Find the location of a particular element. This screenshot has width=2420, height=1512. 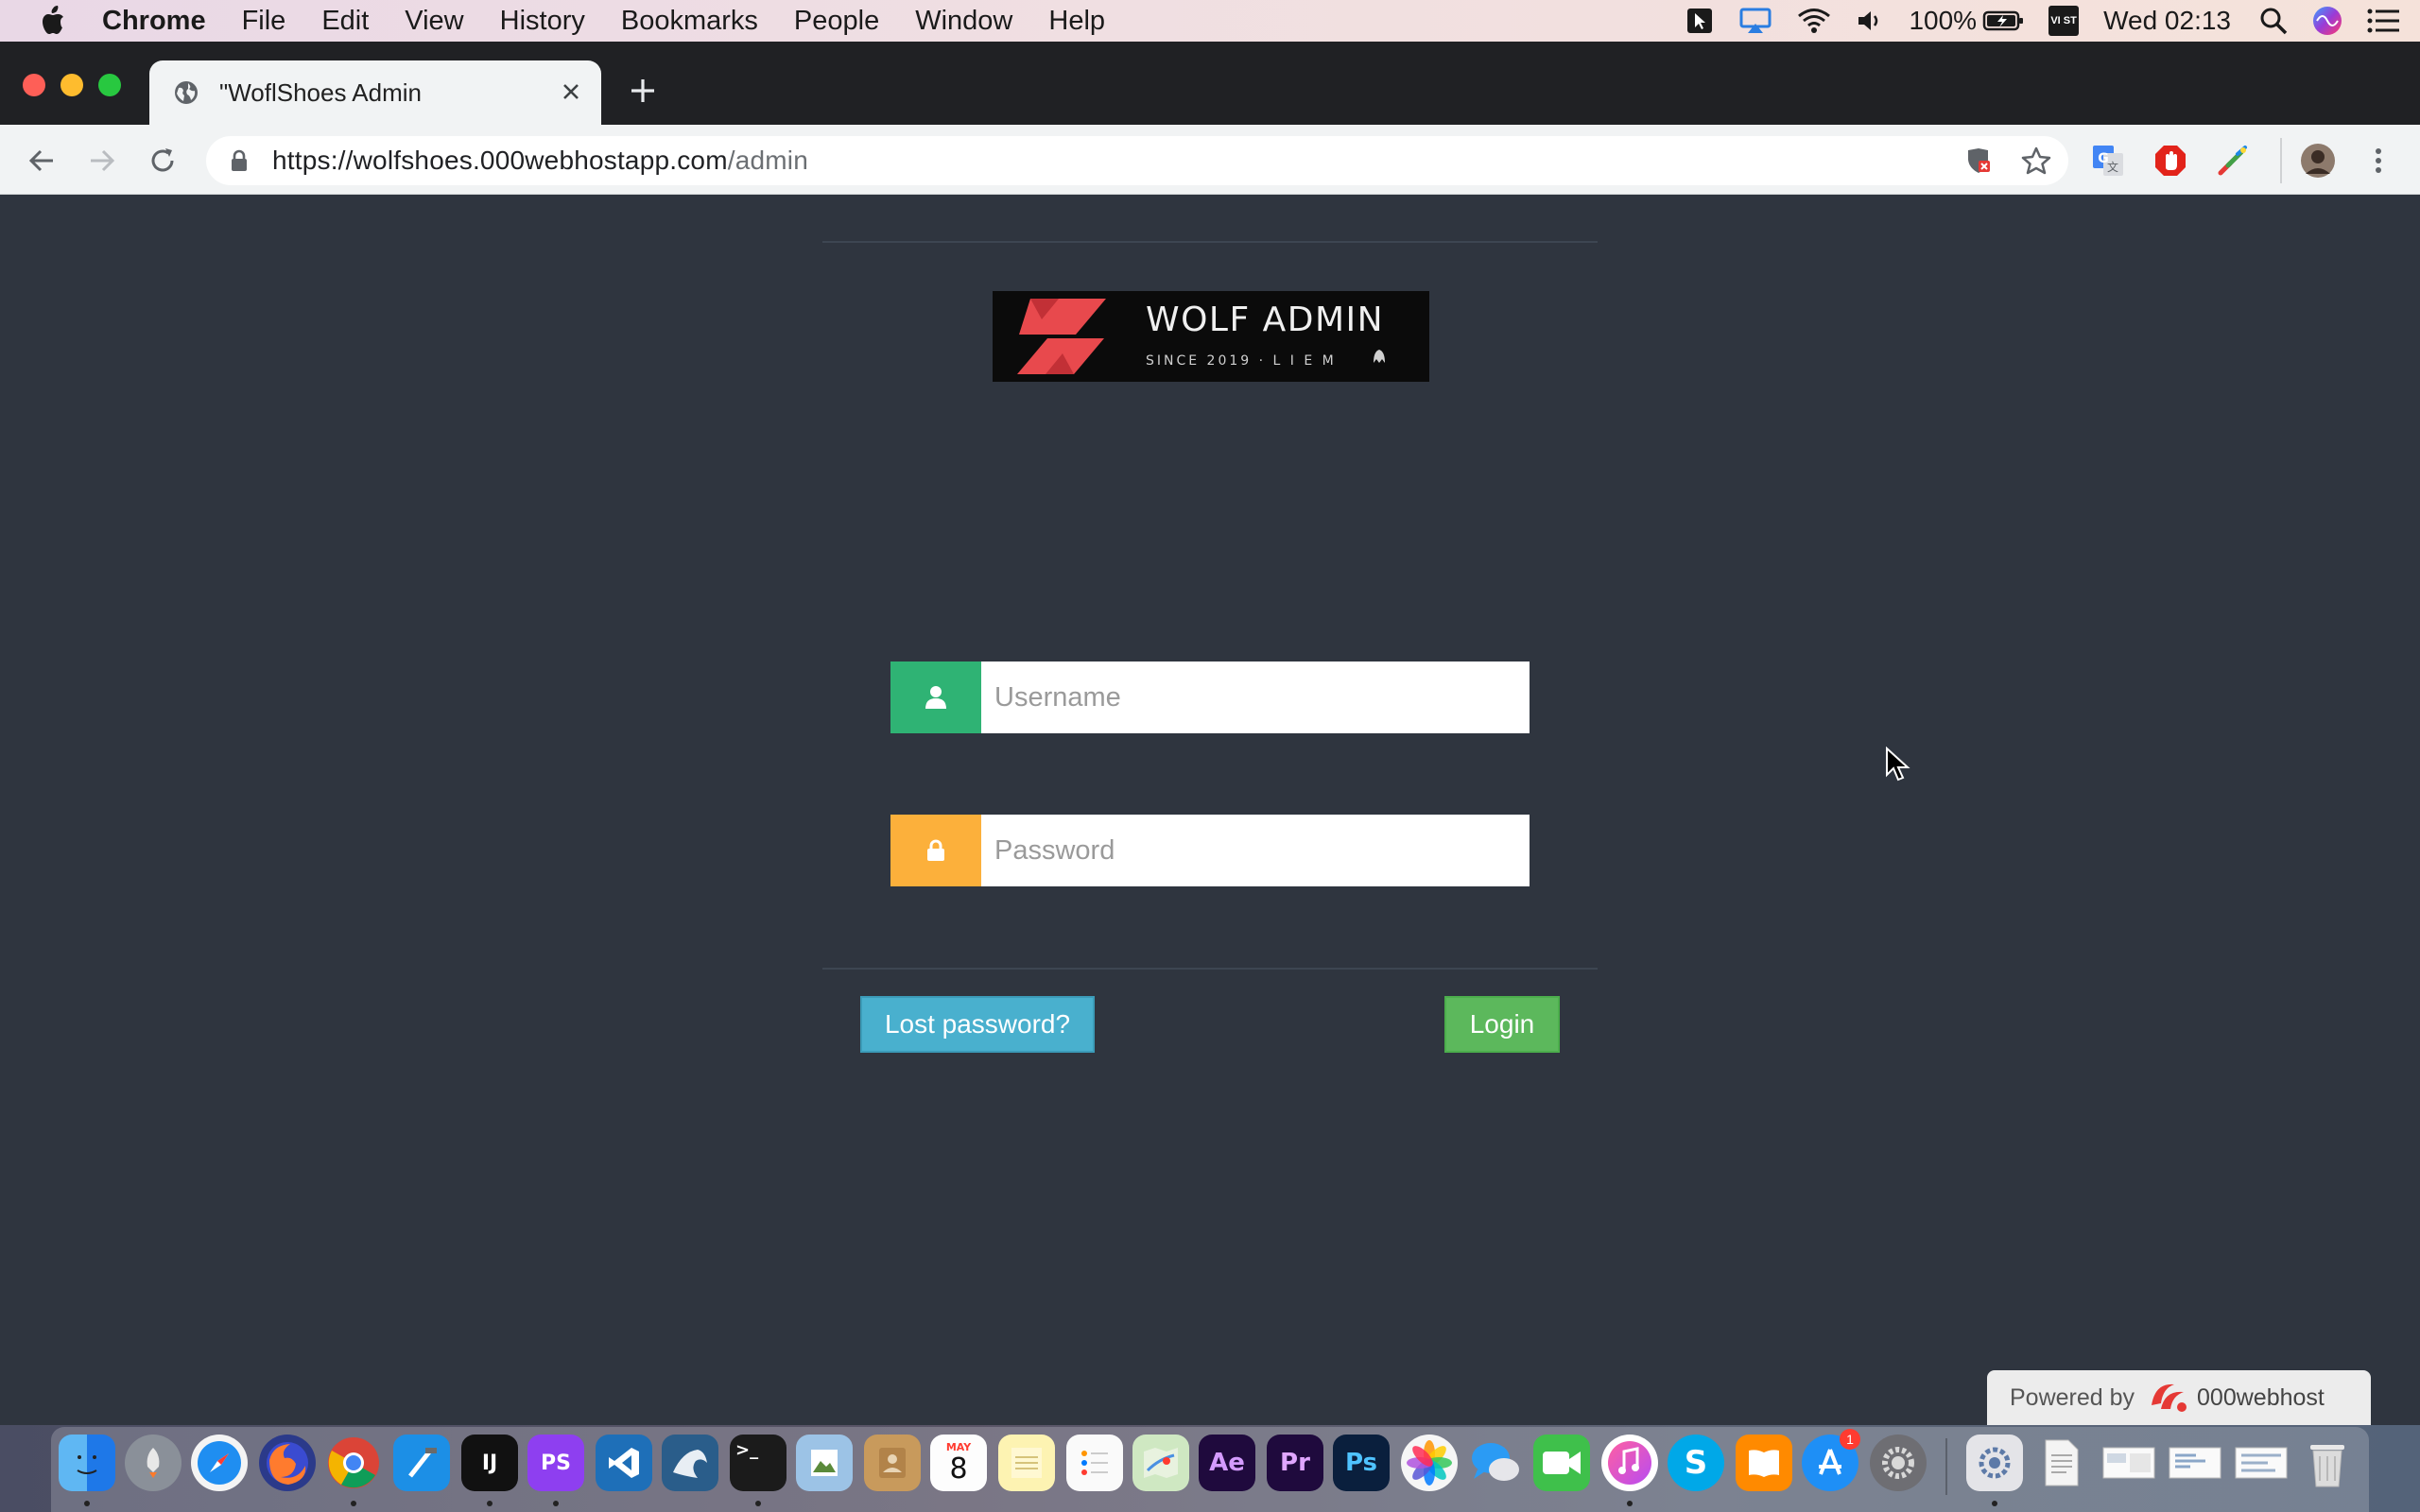

clock: Wed 02:13 is located at coordinates (2167, 21).